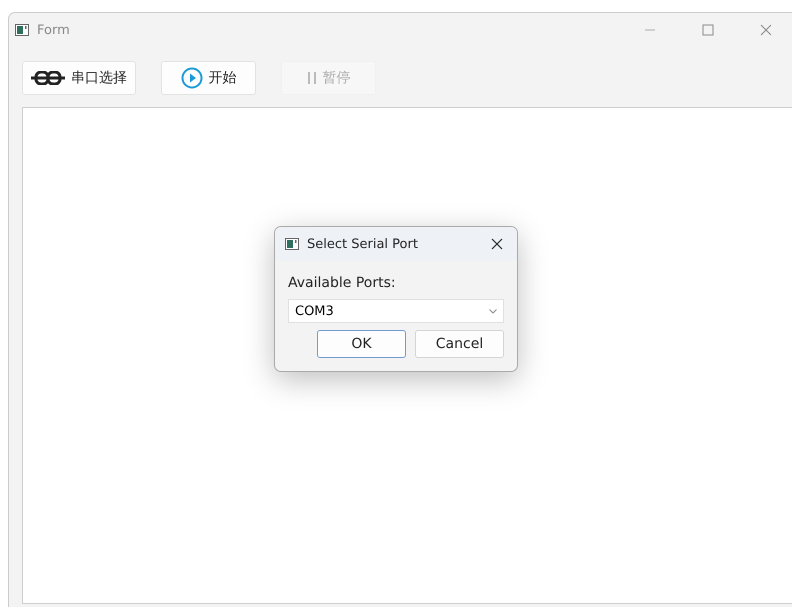 This screenshot has width=792, height=607. What do you see at coordinates (361, 344) in the screenshot?
I see `dialog-button: OK` at bounding box center [361, 344].